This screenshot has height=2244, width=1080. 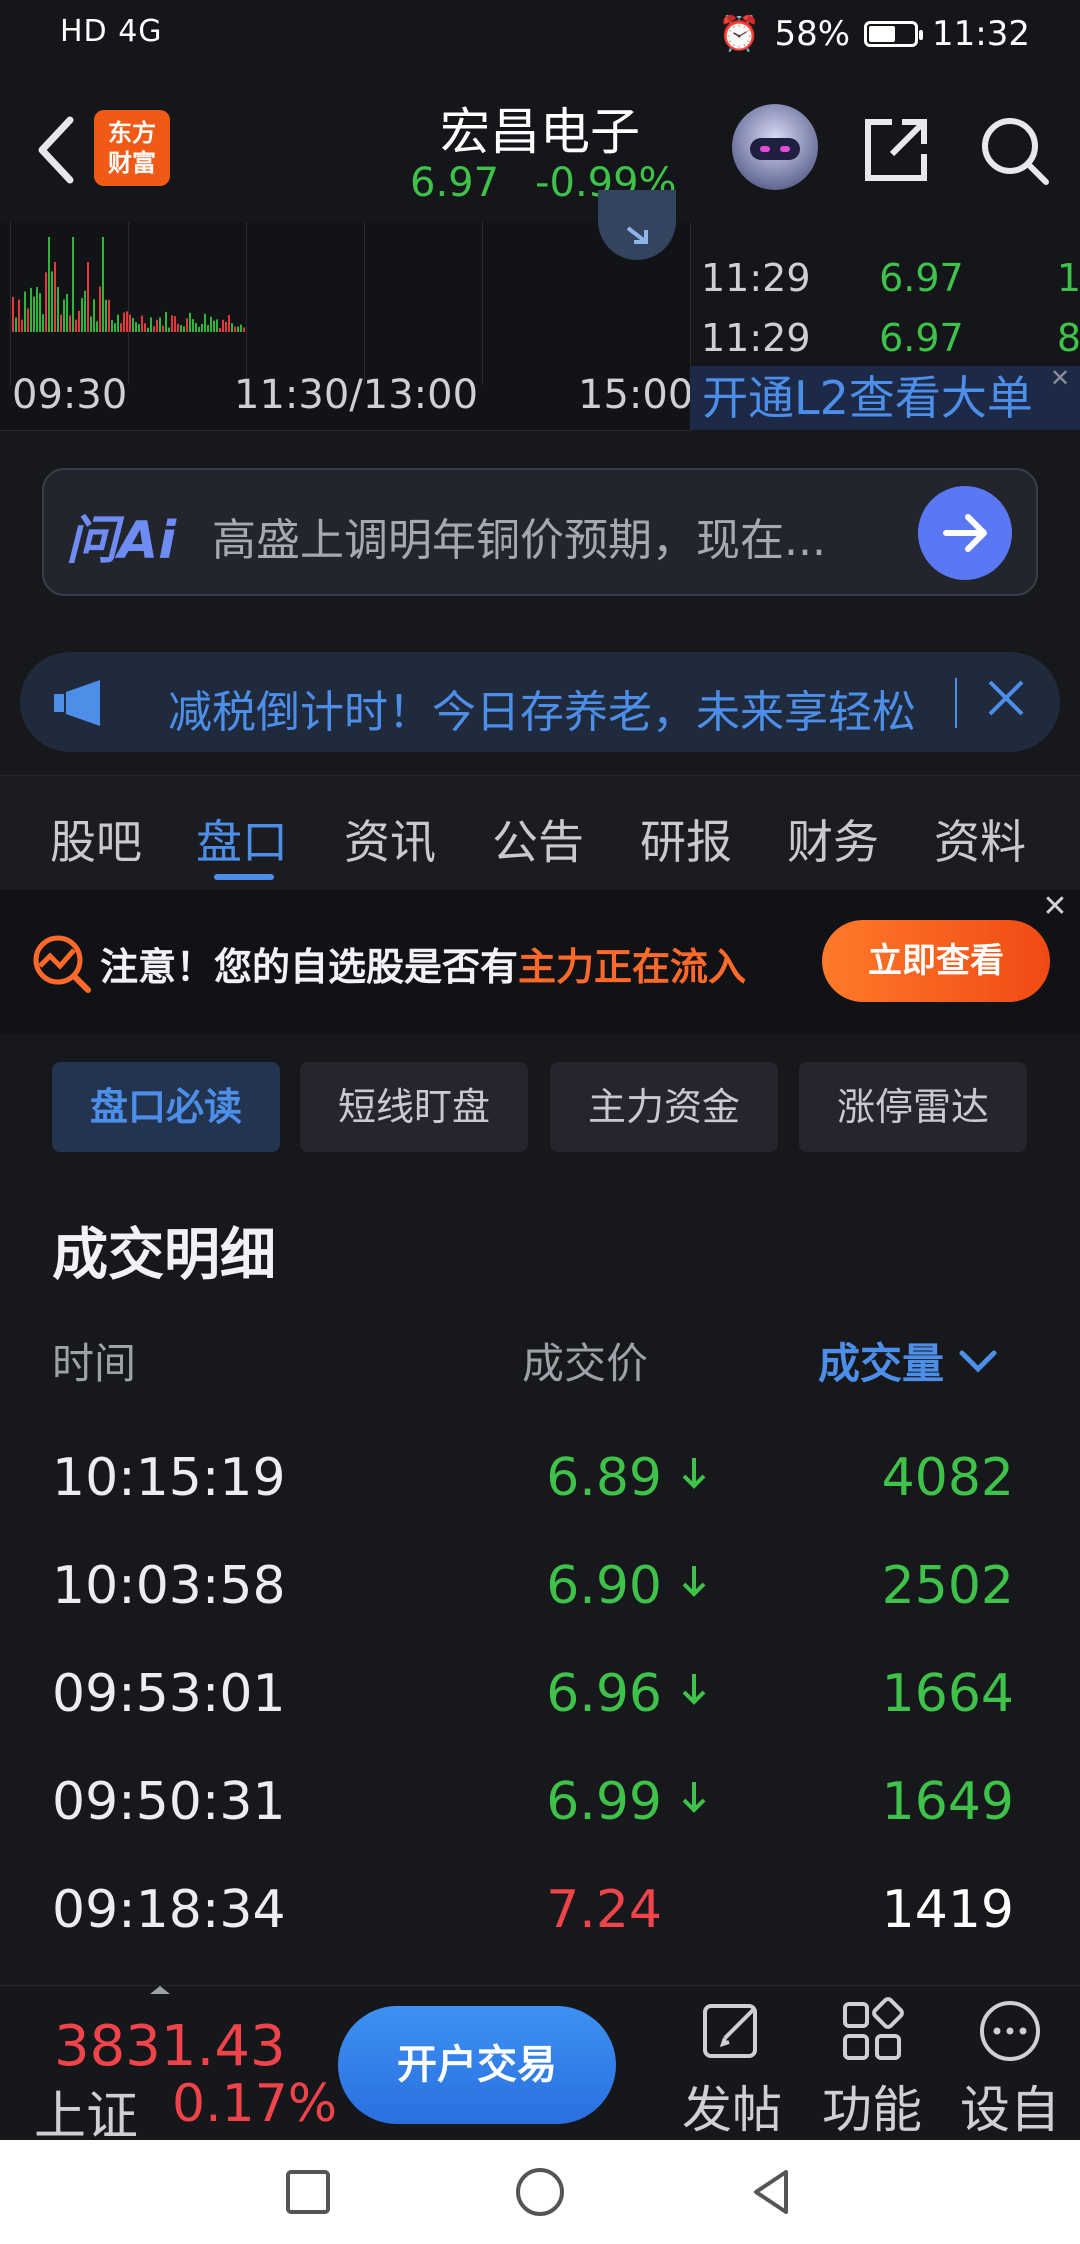 I want to click on functions-button: 功能, so click(x=872, y=2069).